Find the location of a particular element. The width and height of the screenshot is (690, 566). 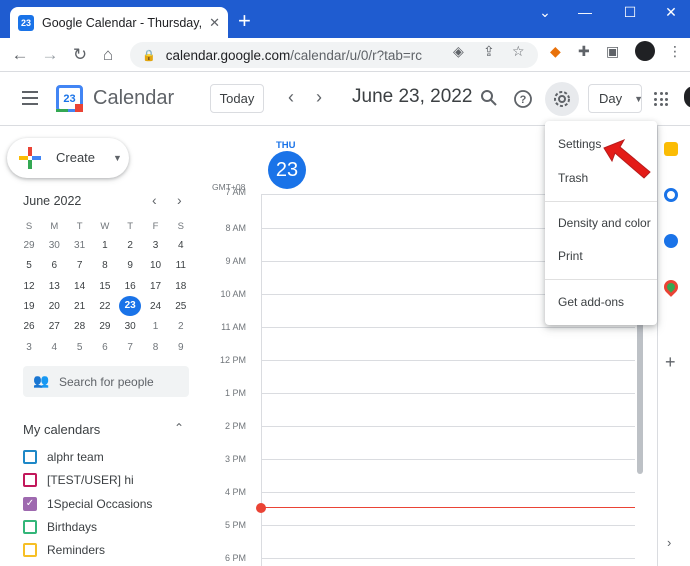

calendar-list-item: Birthdays is located at coordinates (60, 527).